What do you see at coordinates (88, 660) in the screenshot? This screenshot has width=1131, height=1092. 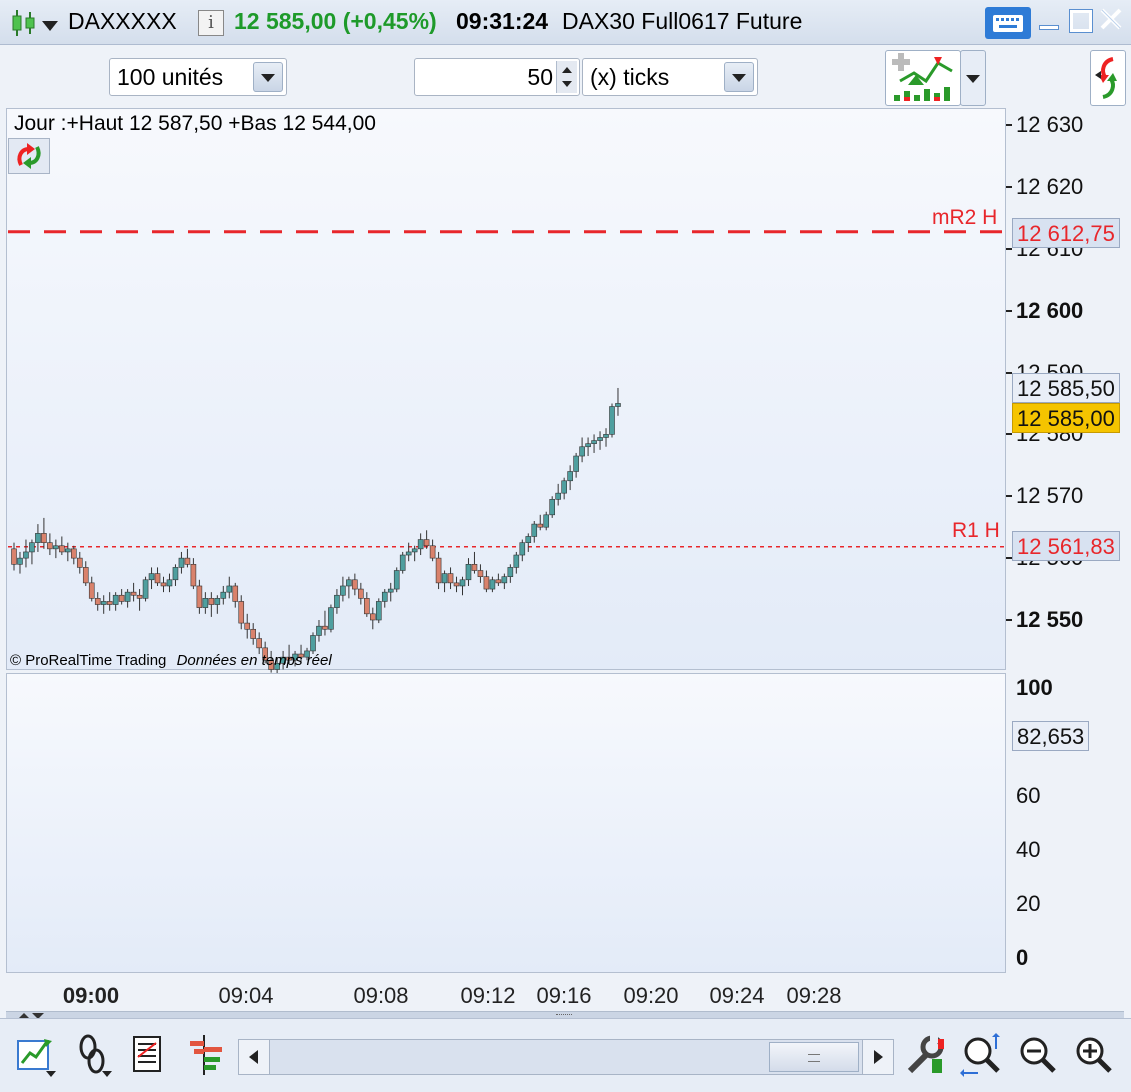 I see `watermark-brand: © ProRealTime Trading` at bounding box center [88, 660].